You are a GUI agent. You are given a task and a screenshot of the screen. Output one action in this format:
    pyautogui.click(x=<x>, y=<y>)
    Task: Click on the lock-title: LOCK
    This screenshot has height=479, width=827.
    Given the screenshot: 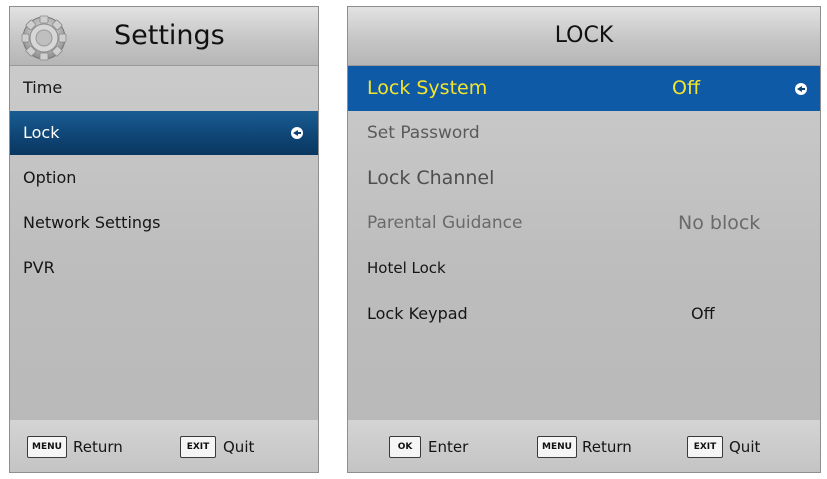 What is the action you would take?
    pyautogui.click(x=584, y=35)
    